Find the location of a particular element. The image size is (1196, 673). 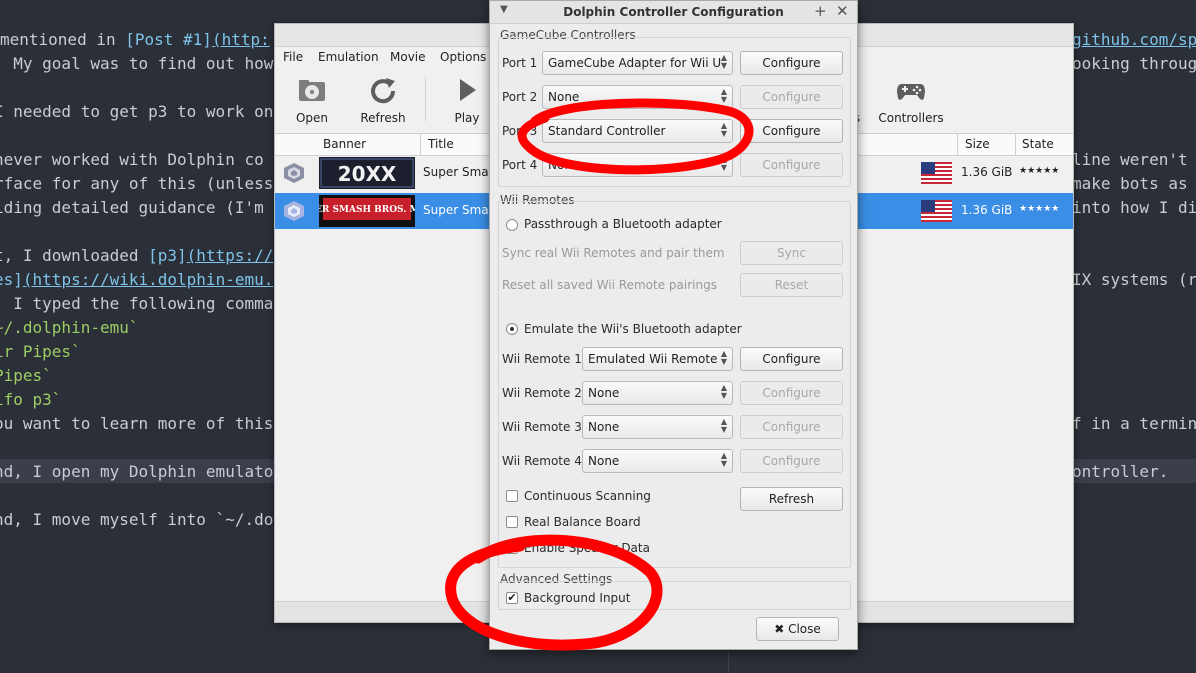

port-3-select: Standard Controller ▲ ▼ is located at coordinates (637, 131).